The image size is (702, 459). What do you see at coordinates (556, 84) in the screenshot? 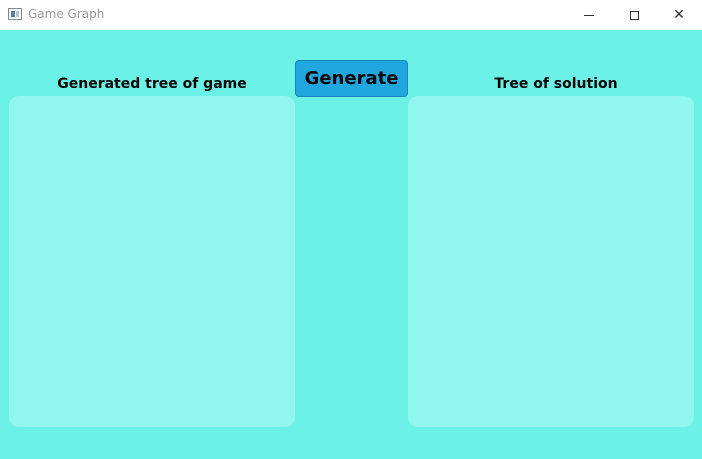
I see `solution-tree-title: Tree of solution` at bounding box center [556, 84].